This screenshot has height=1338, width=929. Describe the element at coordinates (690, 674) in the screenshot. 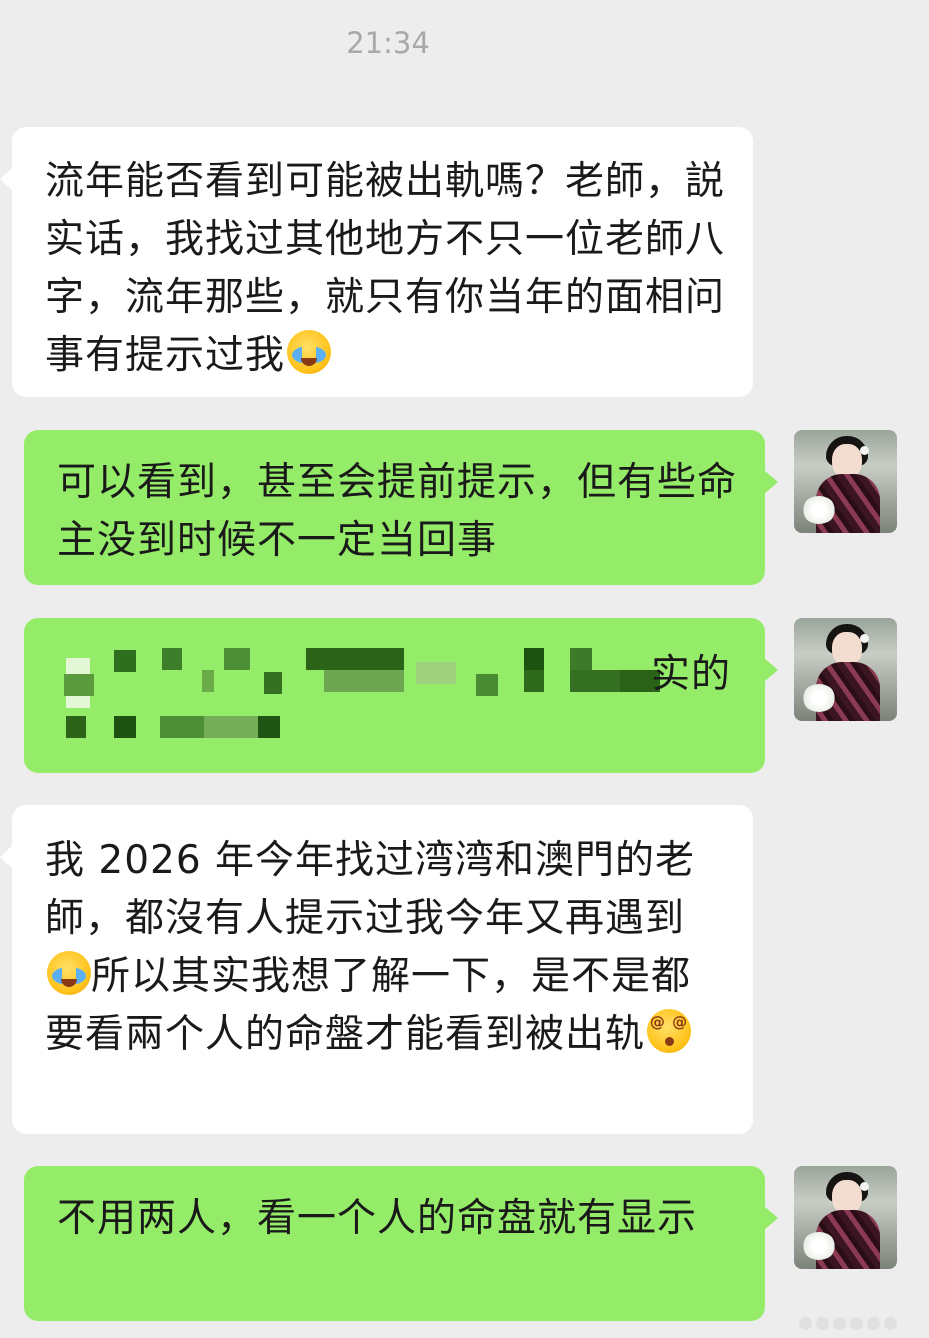

I see `message-text-visible-fragment: 实的` at that location.